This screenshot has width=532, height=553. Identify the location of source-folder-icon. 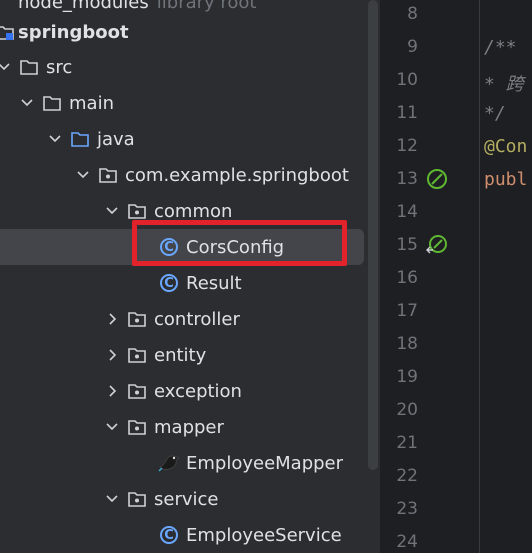
(80, 139).